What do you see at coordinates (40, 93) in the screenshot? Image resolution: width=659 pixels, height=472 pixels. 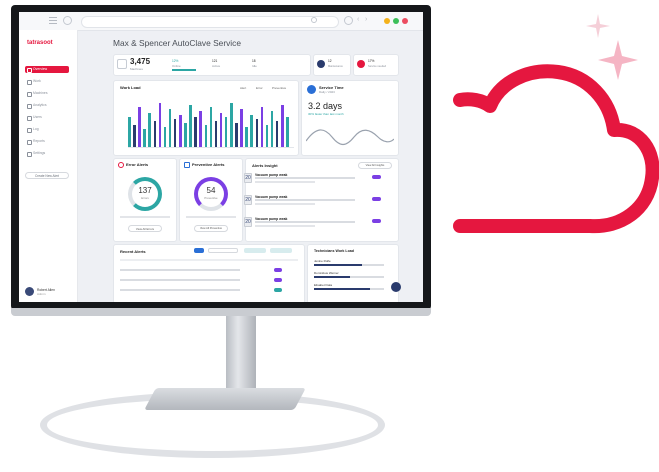 I see `sidebar-item-label: Machines` at bounding box center [40, 93].